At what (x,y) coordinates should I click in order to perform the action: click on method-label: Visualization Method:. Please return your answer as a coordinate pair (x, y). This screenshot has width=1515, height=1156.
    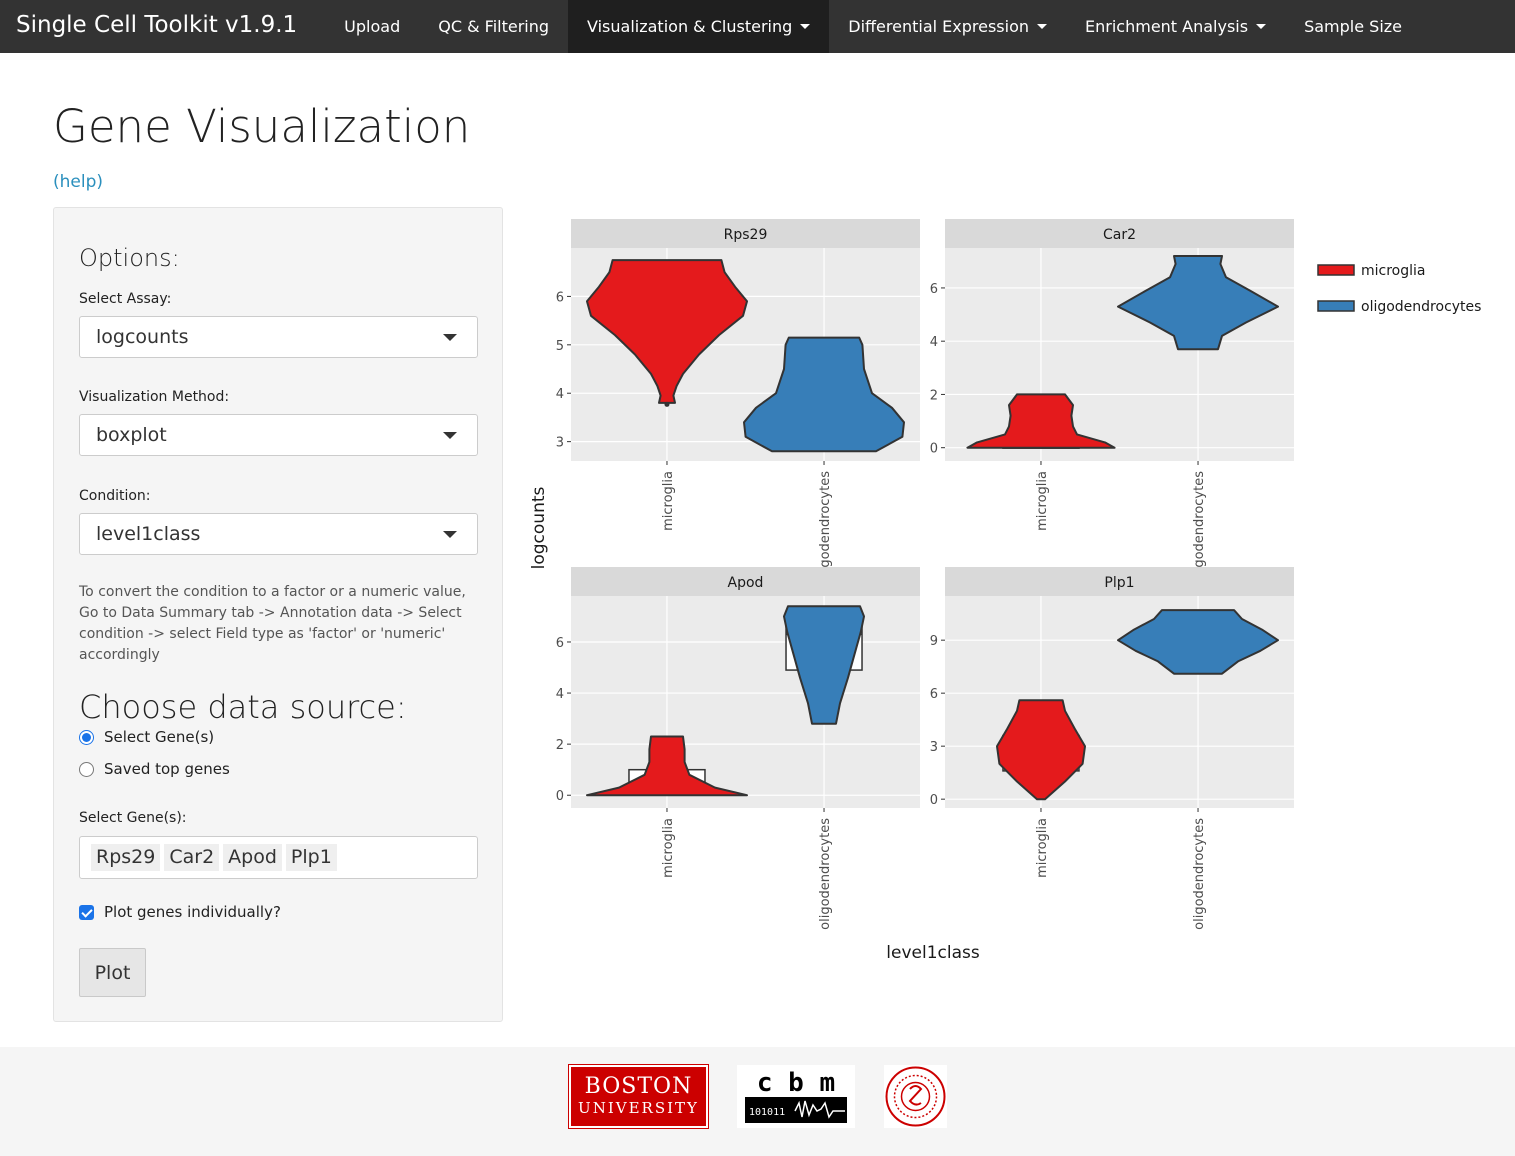
    Looking at the image, I should click on (154, 397).